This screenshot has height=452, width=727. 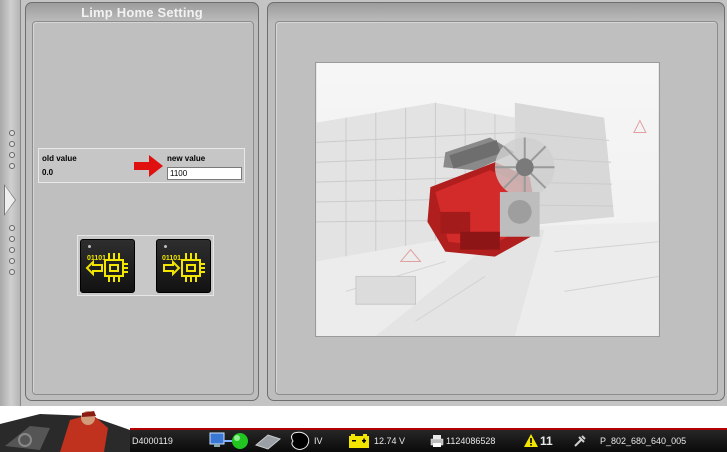 What do you see at coordinates (183, 266) in the screenshot?
I see `write-ecu-button: 01101` at bounding box center [183, 266].